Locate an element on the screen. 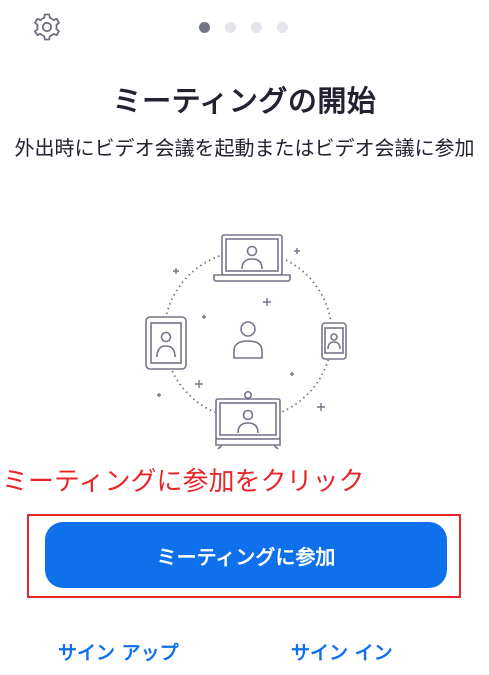 The image size is (489, 675). sign-in-link: サイン イン is located at coordinates (342, 651).